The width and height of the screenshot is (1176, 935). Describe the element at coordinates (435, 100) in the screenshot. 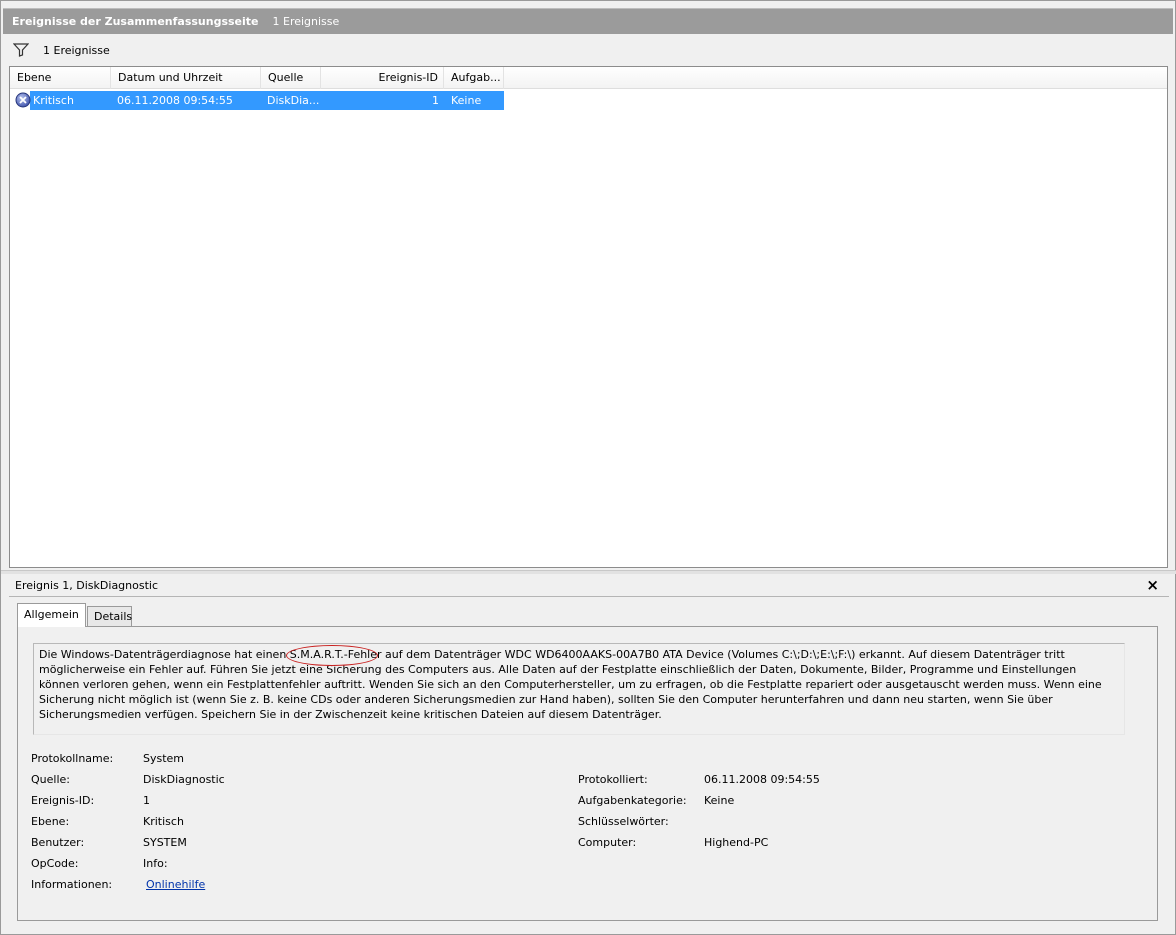

I see `cell-event-id: 1` at that location.